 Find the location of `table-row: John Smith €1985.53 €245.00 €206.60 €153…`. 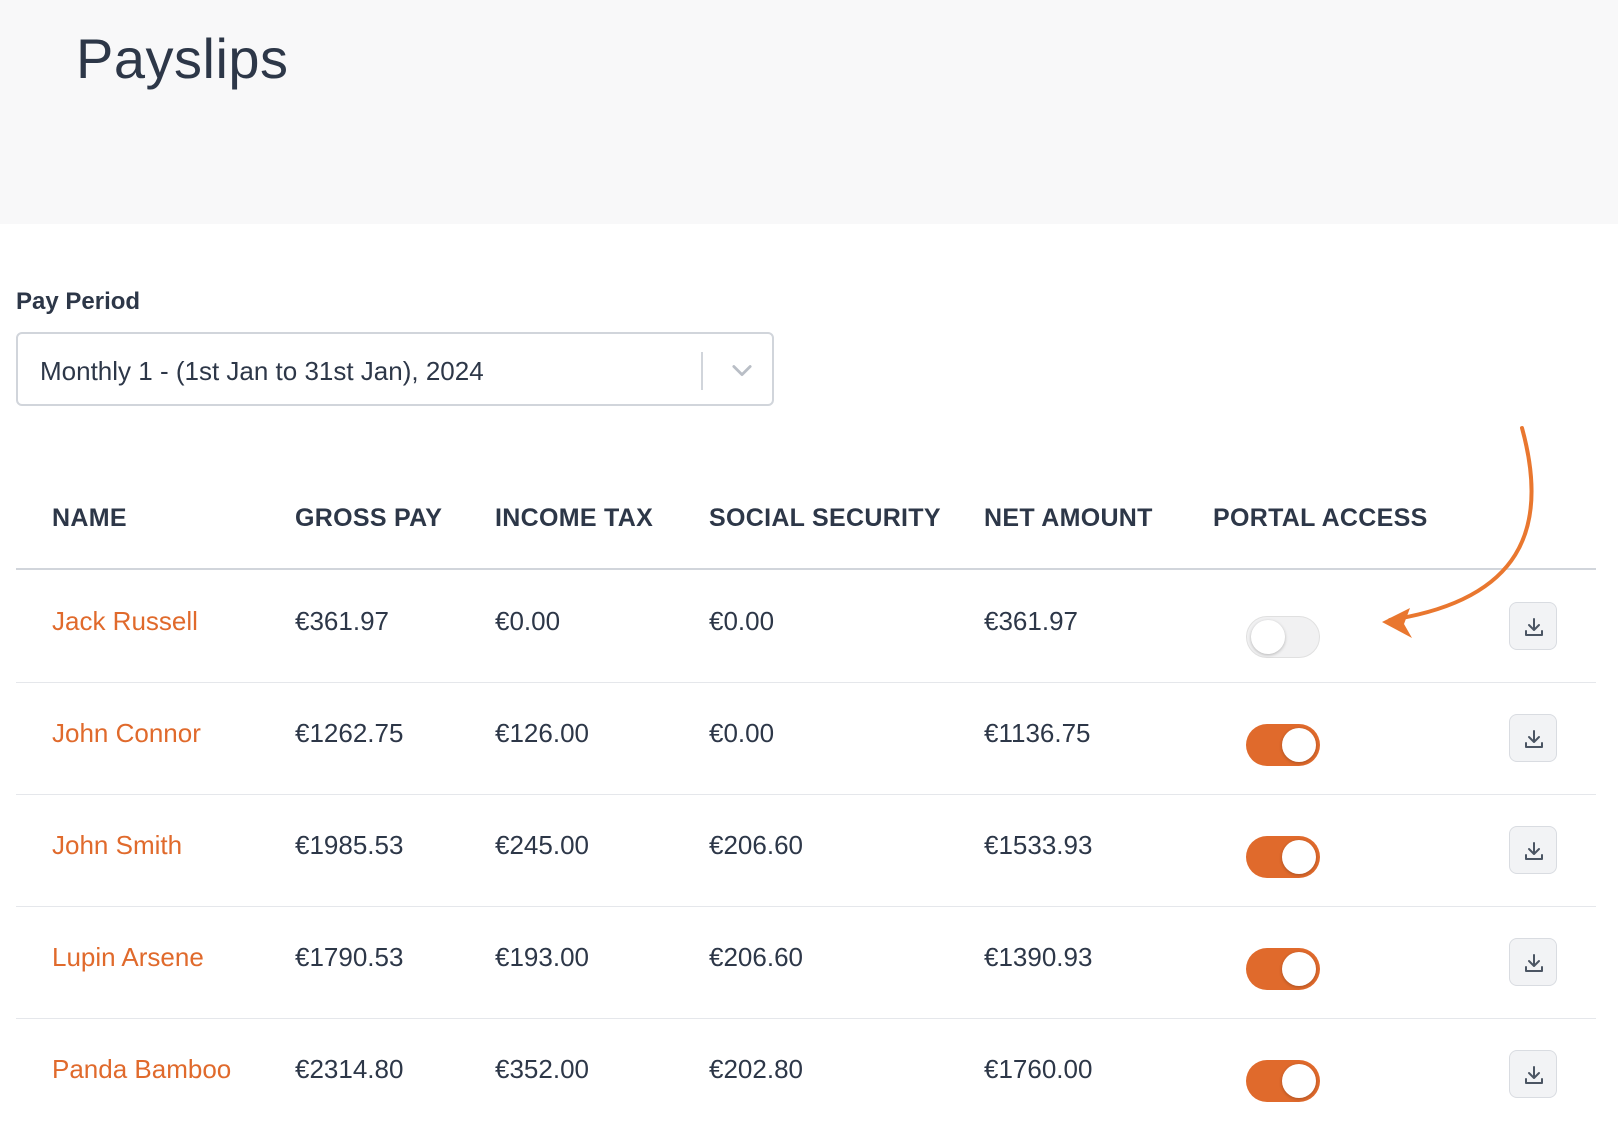

table-row: John Smith €1985.53 €245.00 €206.60 €153… is located at coordinates (806, 850).